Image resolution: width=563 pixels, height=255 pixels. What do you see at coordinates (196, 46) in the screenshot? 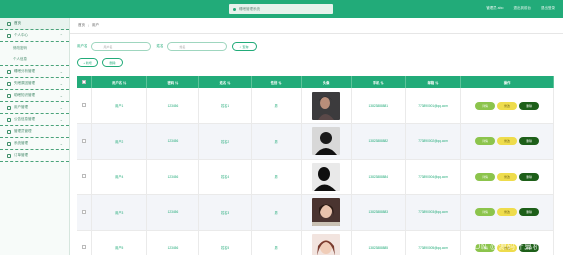
I see `name-search-input: 姓名` at bounding box center [196, 46].